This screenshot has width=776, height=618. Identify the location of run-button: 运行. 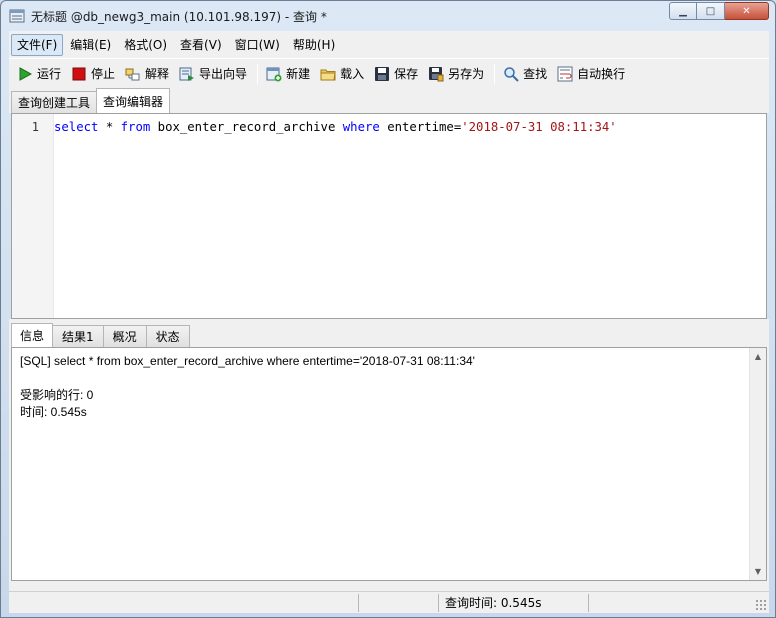
(39, 74).